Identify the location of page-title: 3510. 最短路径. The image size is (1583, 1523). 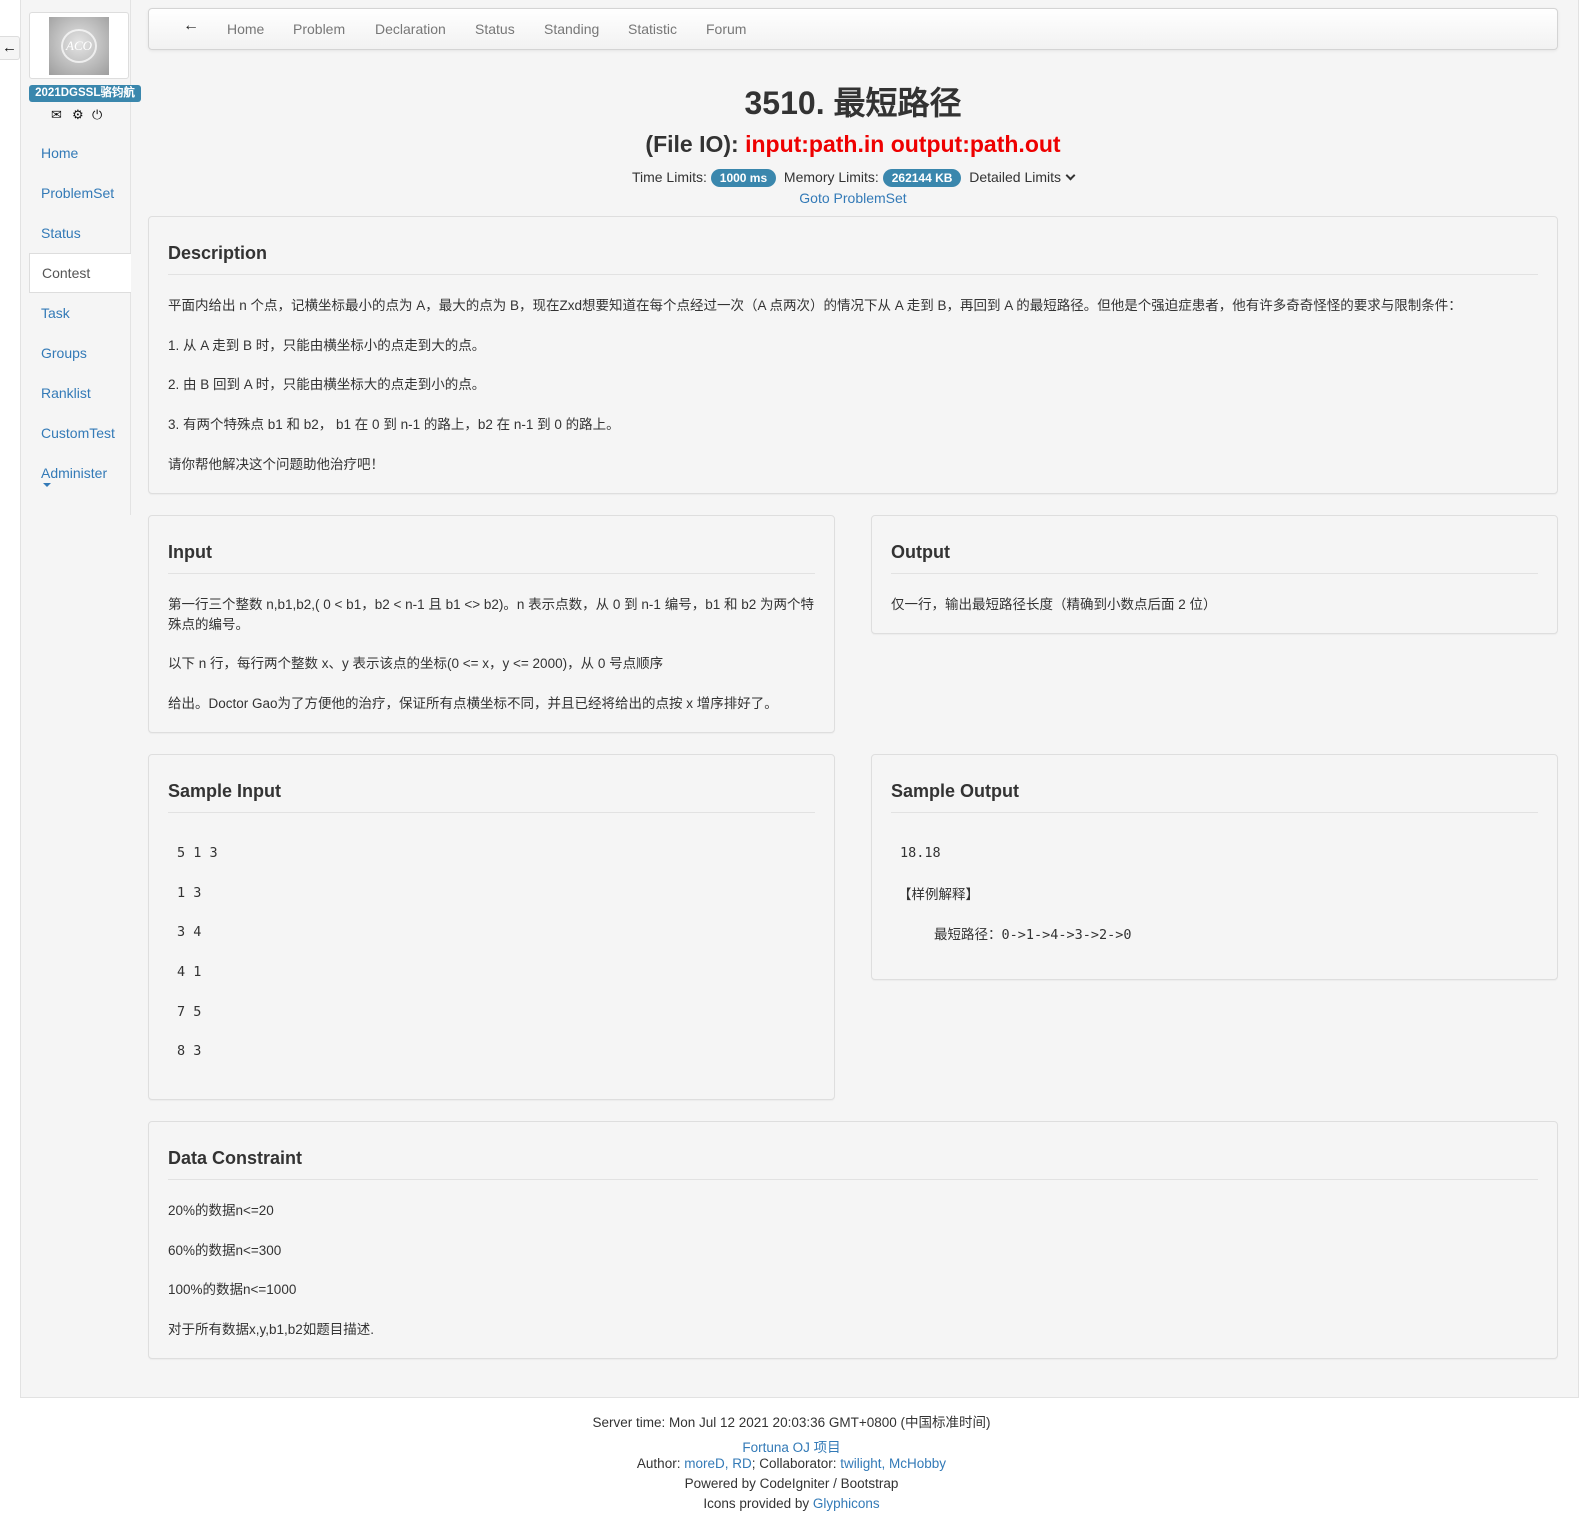
(853, 103).